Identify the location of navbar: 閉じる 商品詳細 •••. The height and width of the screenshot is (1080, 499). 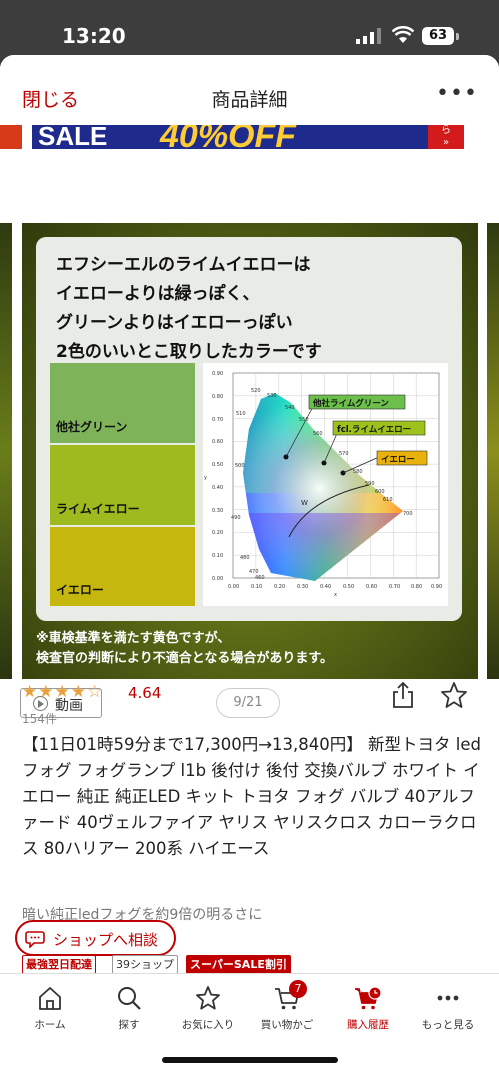
(249, 90).